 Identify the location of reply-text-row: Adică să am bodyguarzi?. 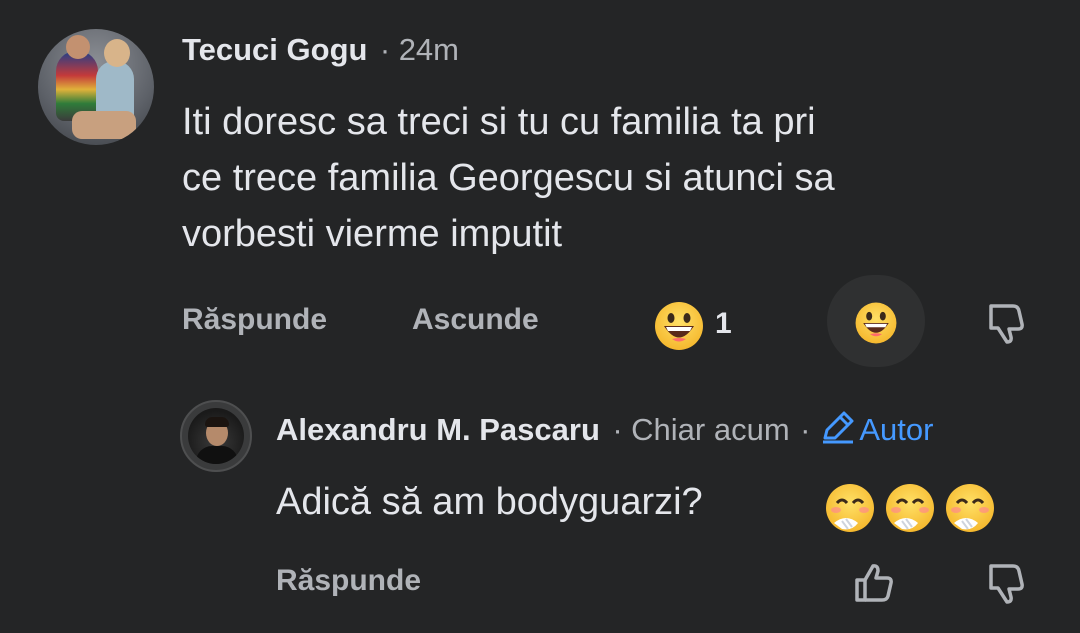
(489, 502).